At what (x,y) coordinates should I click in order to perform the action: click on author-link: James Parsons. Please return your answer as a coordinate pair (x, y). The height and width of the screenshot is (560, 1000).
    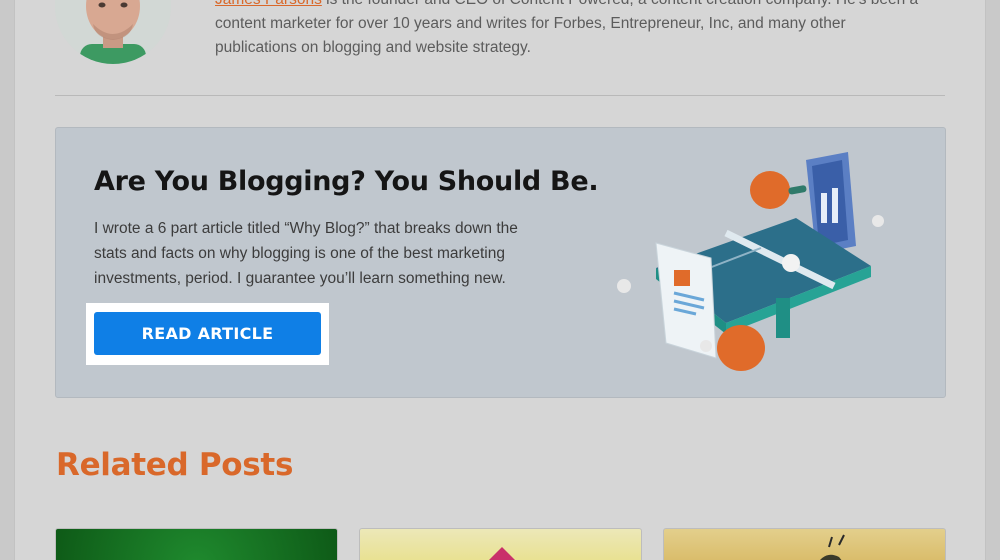
    Looking at the image, I should click on (268, 4).